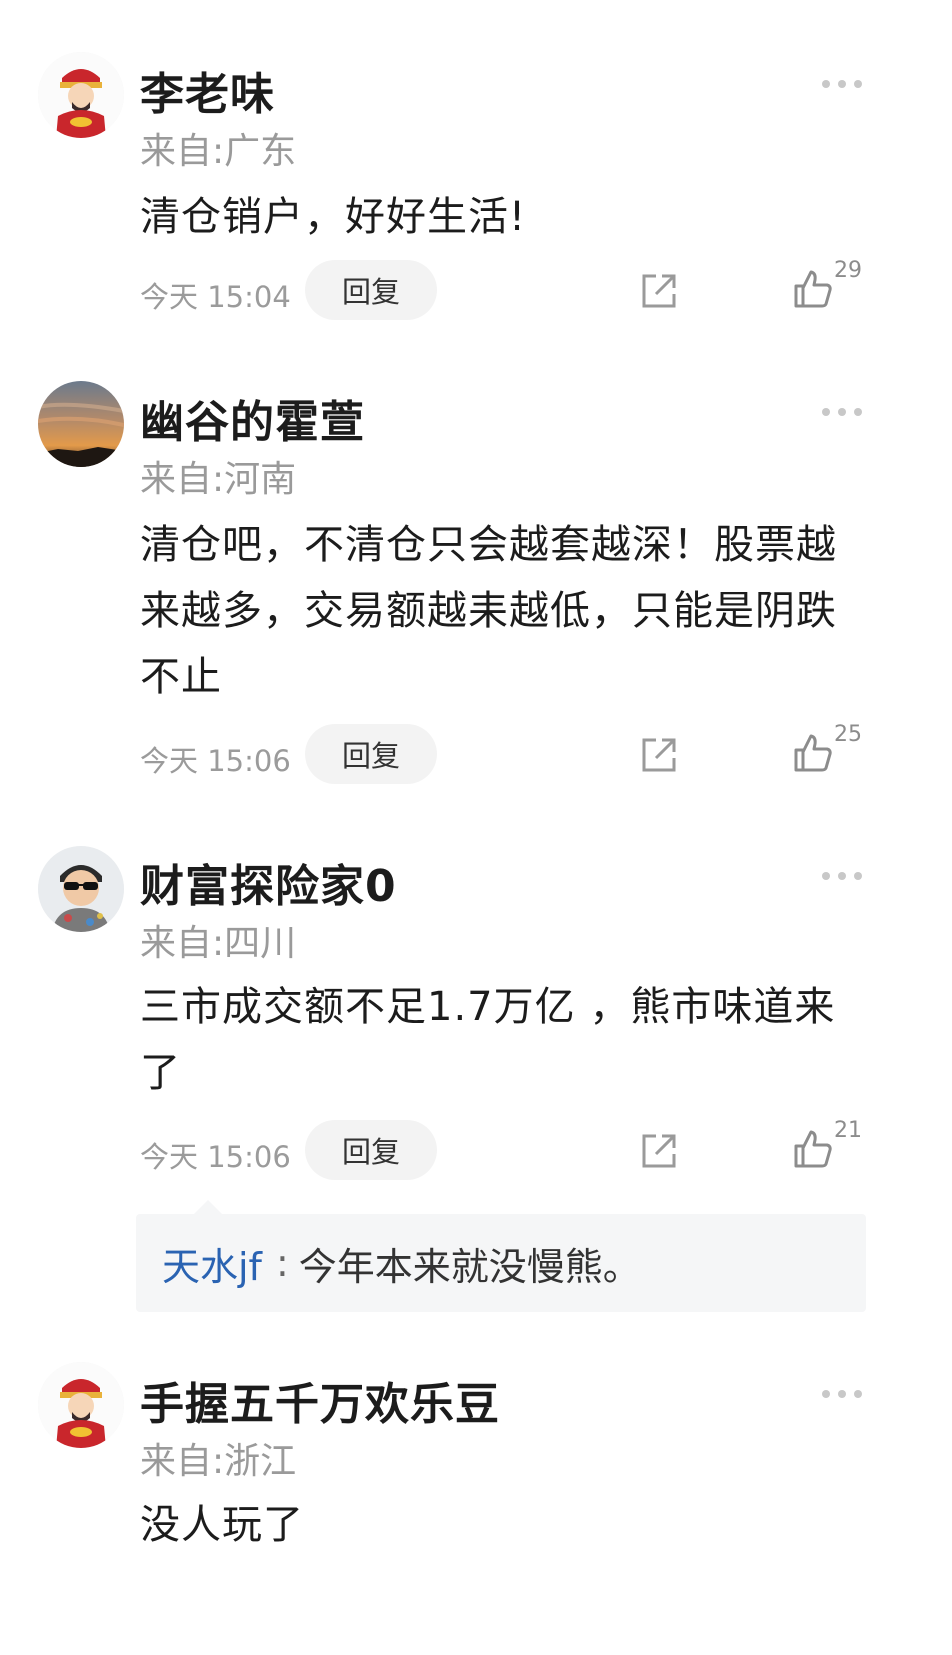 Image resolution: width=952 pixels, height=1655 pixels. I want to click on sub-reply-pointer, so click(208, 1207).